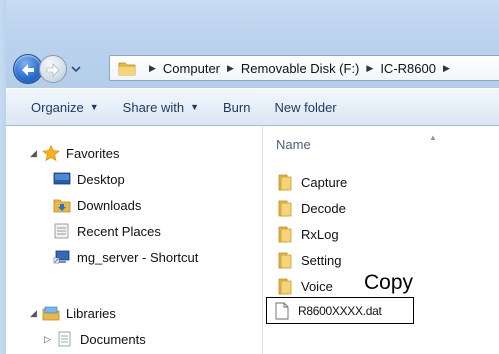 The image size is (499, 354). What do you see at coordinates (61, 257) in the screenshot?
I see `network-shortcut-icon` at bounding box center [61, 257].